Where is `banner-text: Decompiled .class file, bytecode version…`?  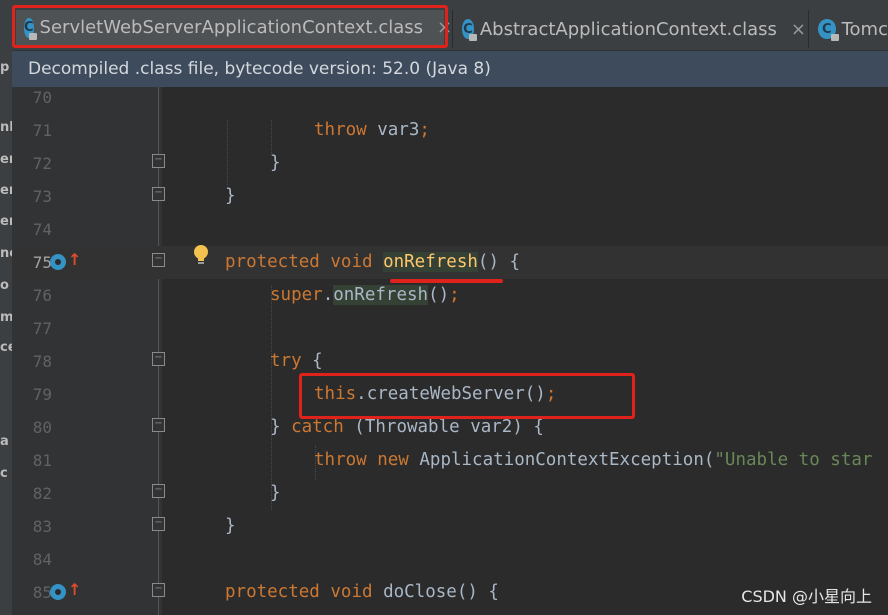
banner-text: Decompiled .class file, bytecode version… is located at coordinates (259, 69).